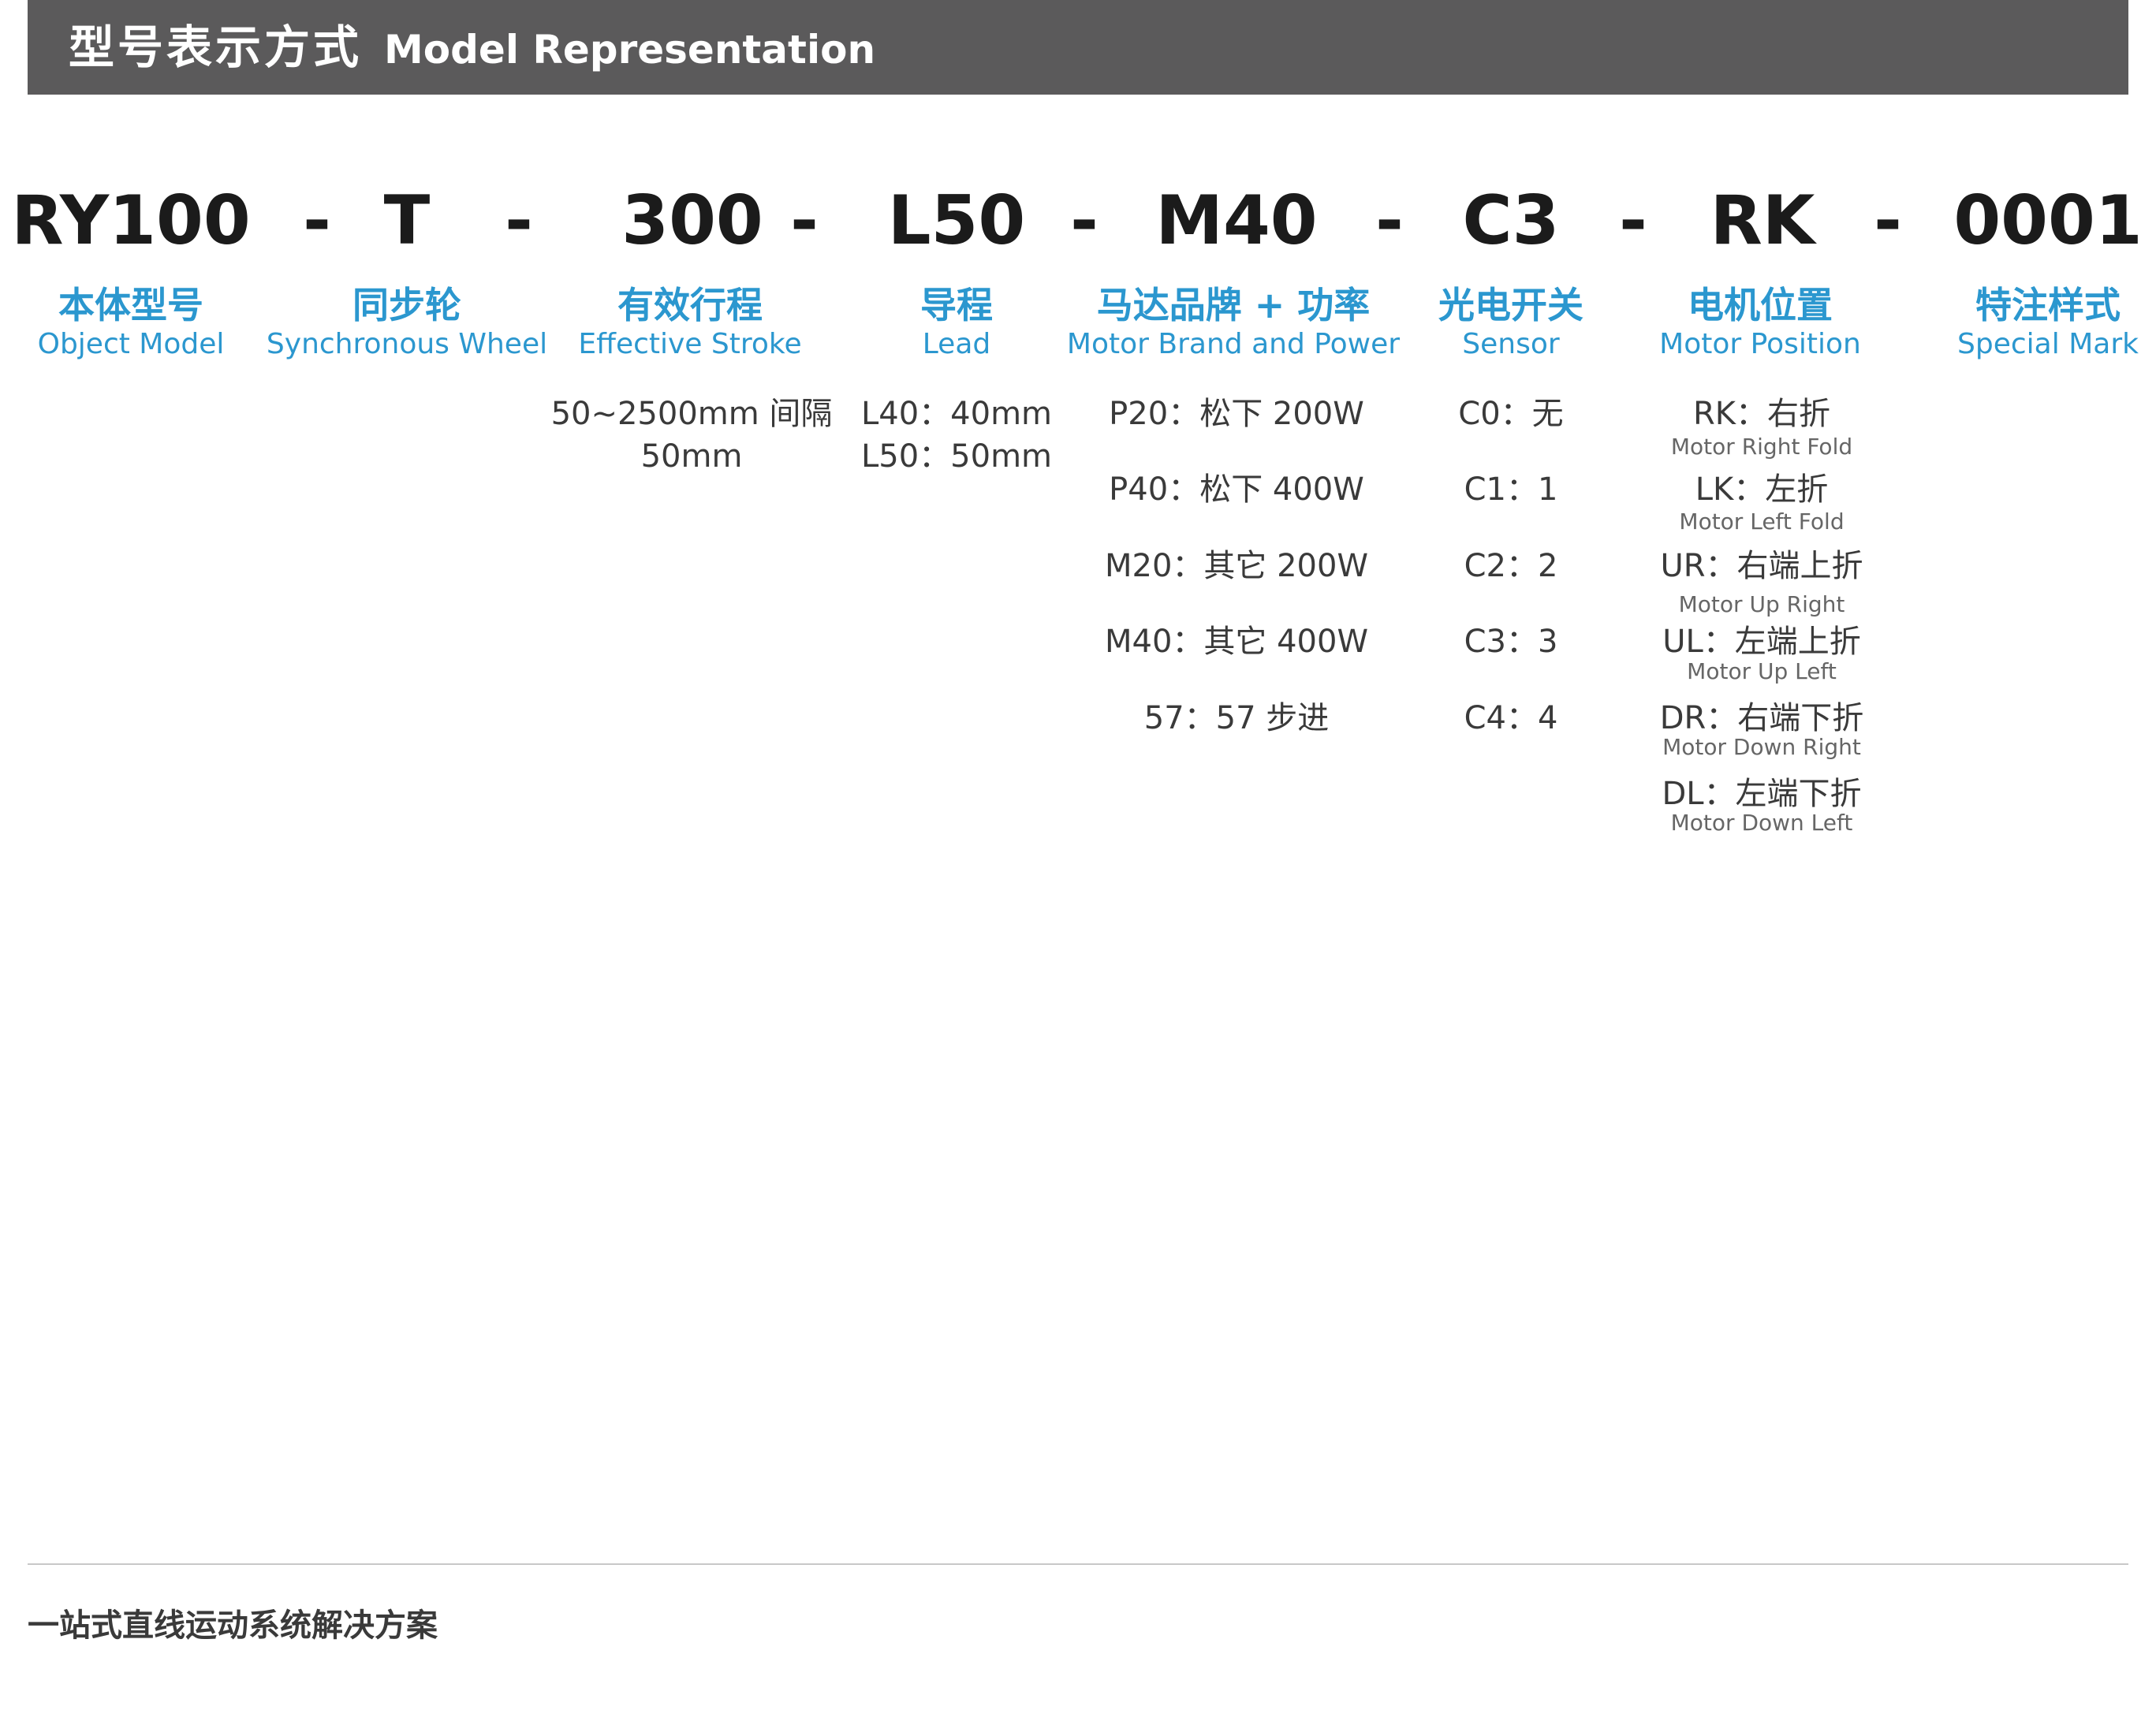 This screenshot has width=2156, height=1736. I want to click on model-code-sensor: C3, so click(1511, 220).